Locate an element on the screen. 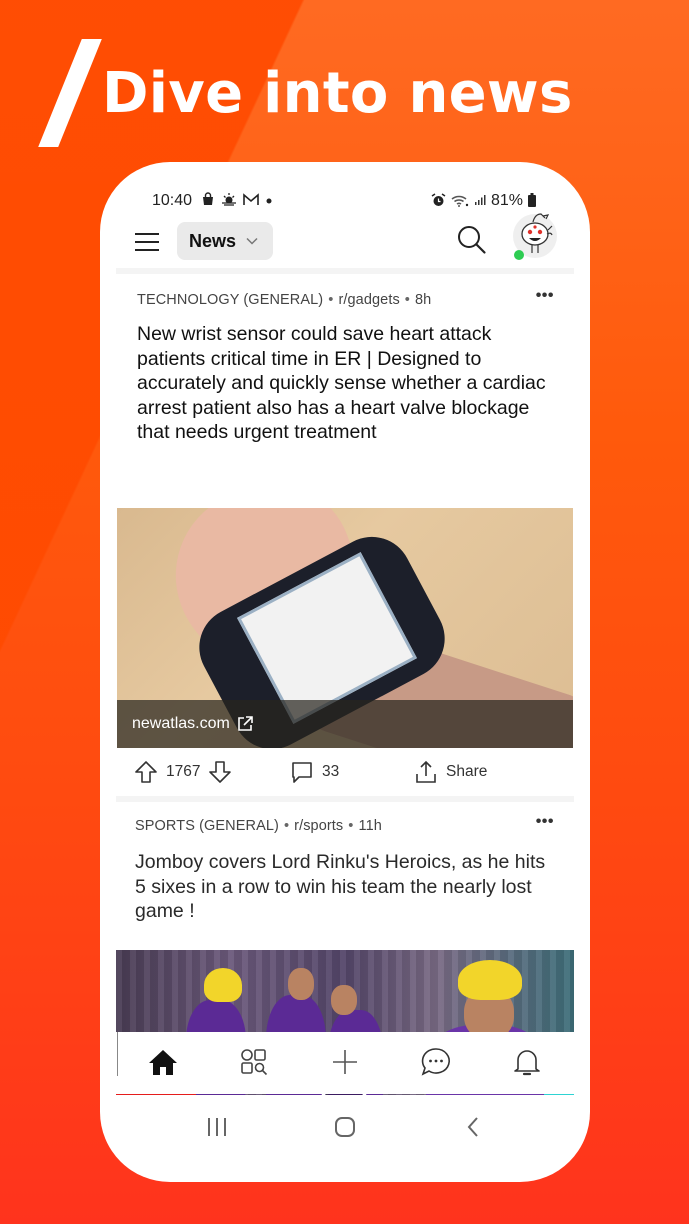 This screenshot has width=689, height=1224. post-link-thumbnail: newatlas.com is located at coordinates (345, 628).